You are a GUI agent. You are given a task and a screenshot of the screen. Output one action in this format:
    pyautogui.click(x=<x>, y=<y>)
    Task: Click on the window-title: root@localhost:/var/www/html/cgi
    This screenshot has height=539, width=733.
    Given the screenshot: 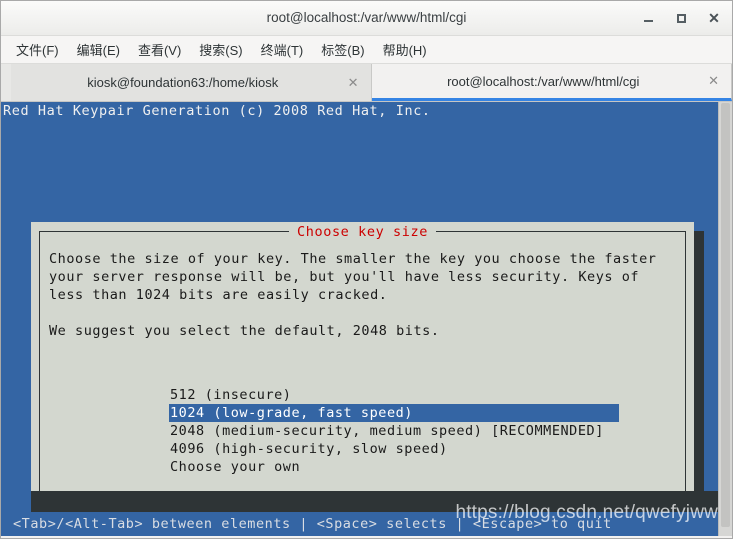 What is the action you would take?
    pyautogui.click(x=366, y=17)
    